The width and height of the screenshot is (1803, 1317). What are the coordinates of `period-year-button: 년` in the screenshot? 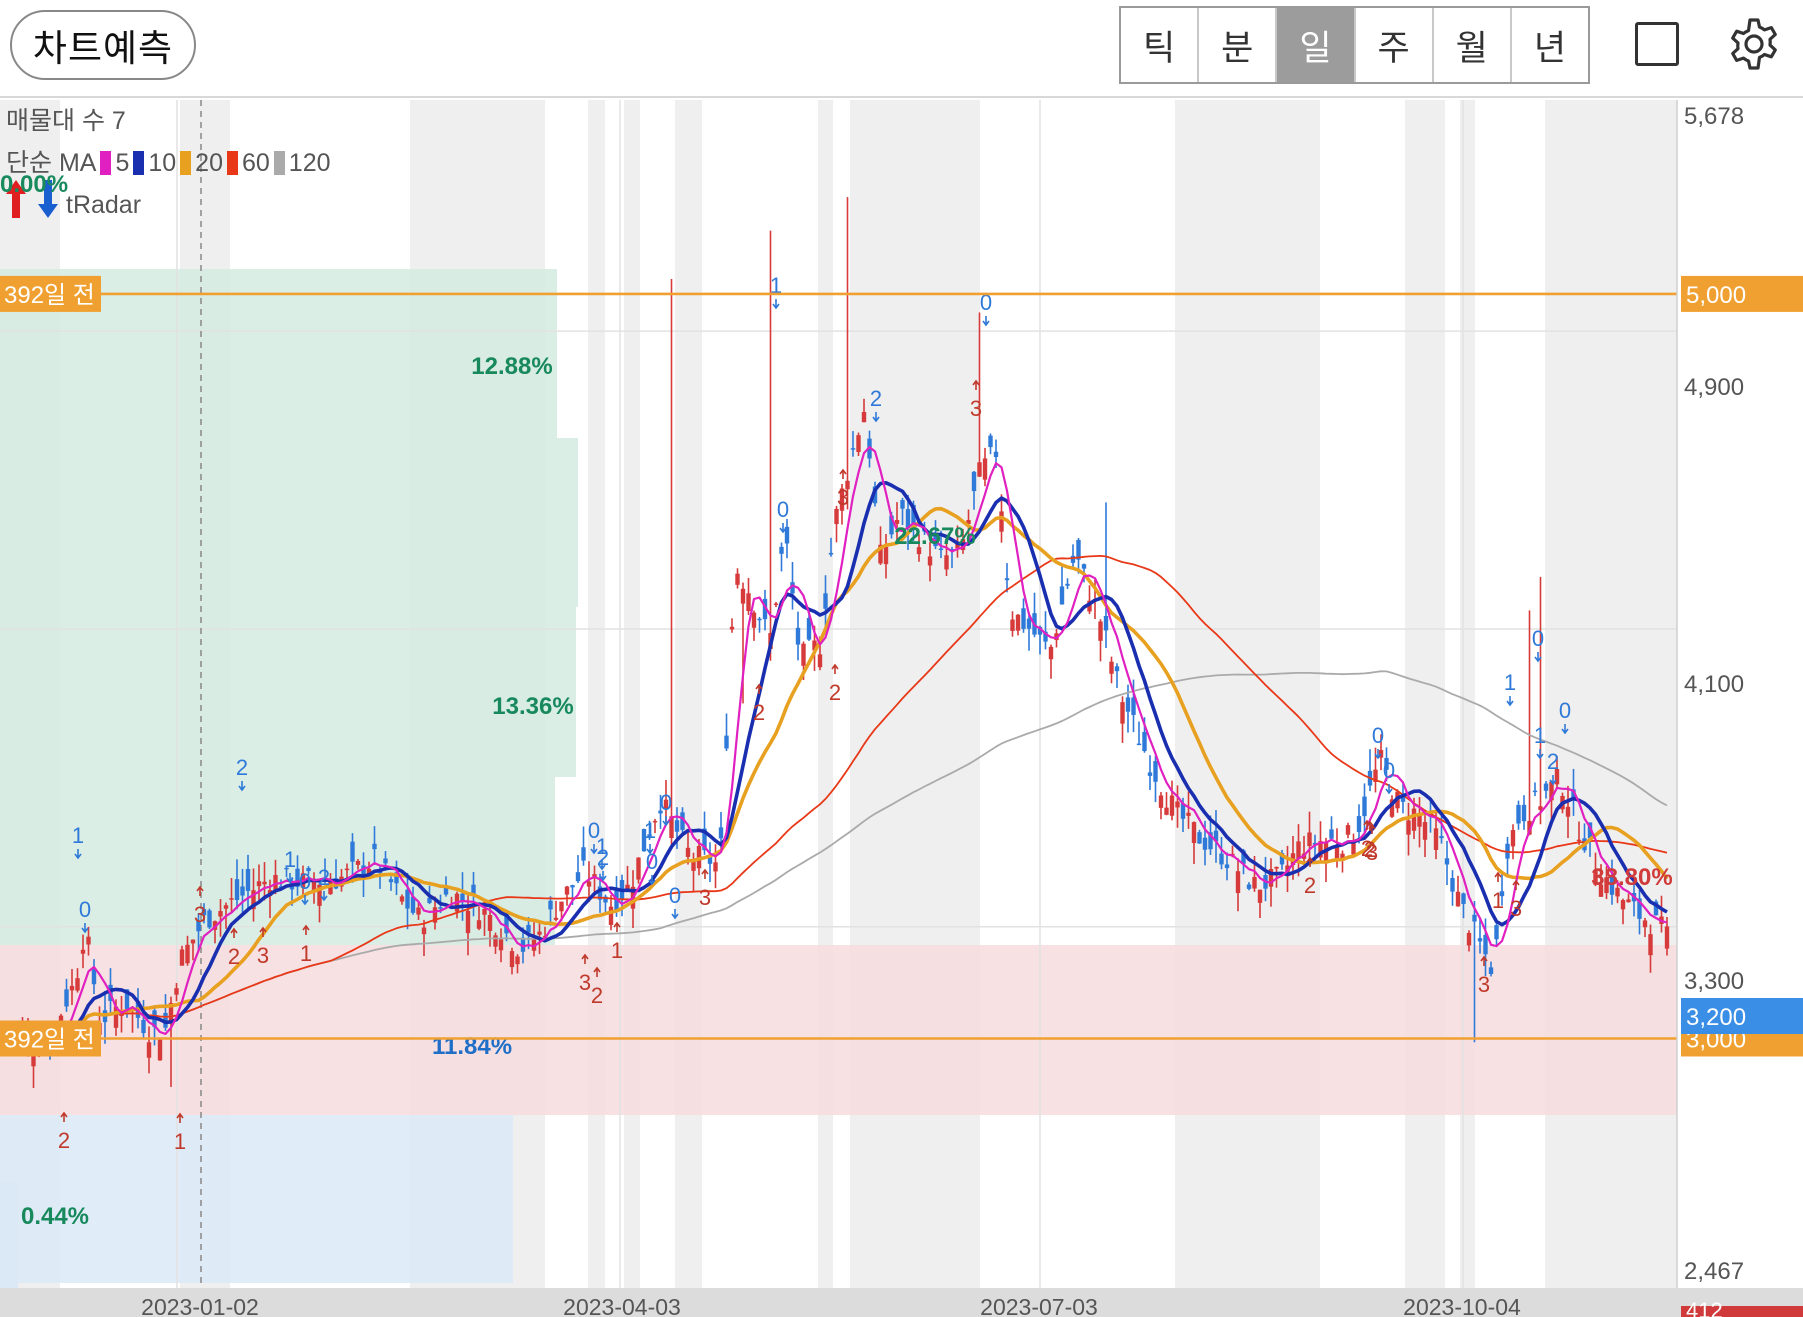 It's located at (1550, 45).